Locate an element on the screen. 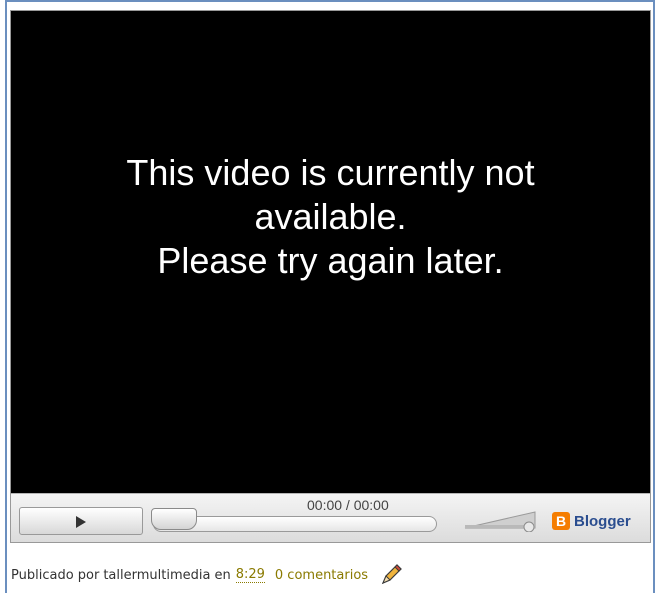  scrub-handle is located at coordinates (174, 519).